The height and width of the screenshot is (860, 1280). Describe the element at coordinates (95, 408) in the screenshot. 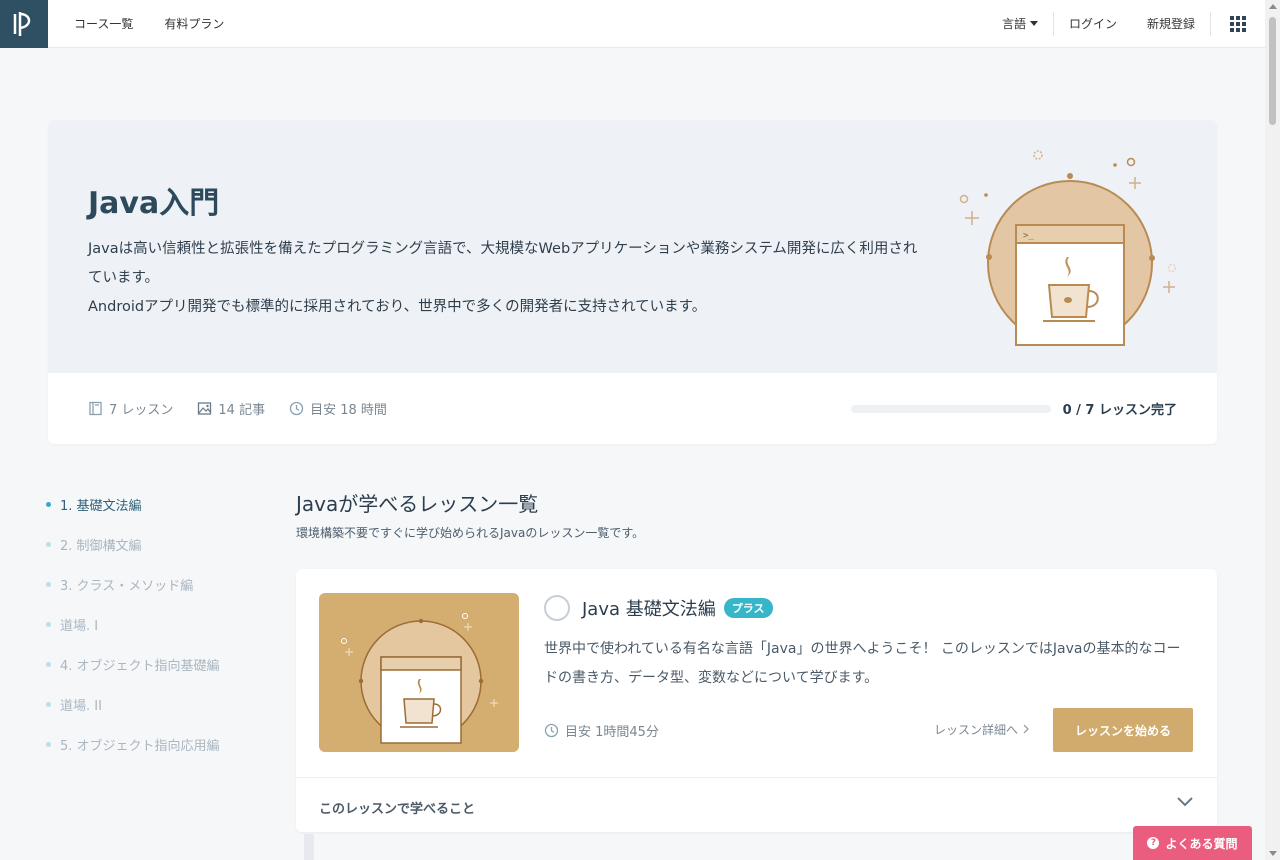

I see `book-icon` at that location.